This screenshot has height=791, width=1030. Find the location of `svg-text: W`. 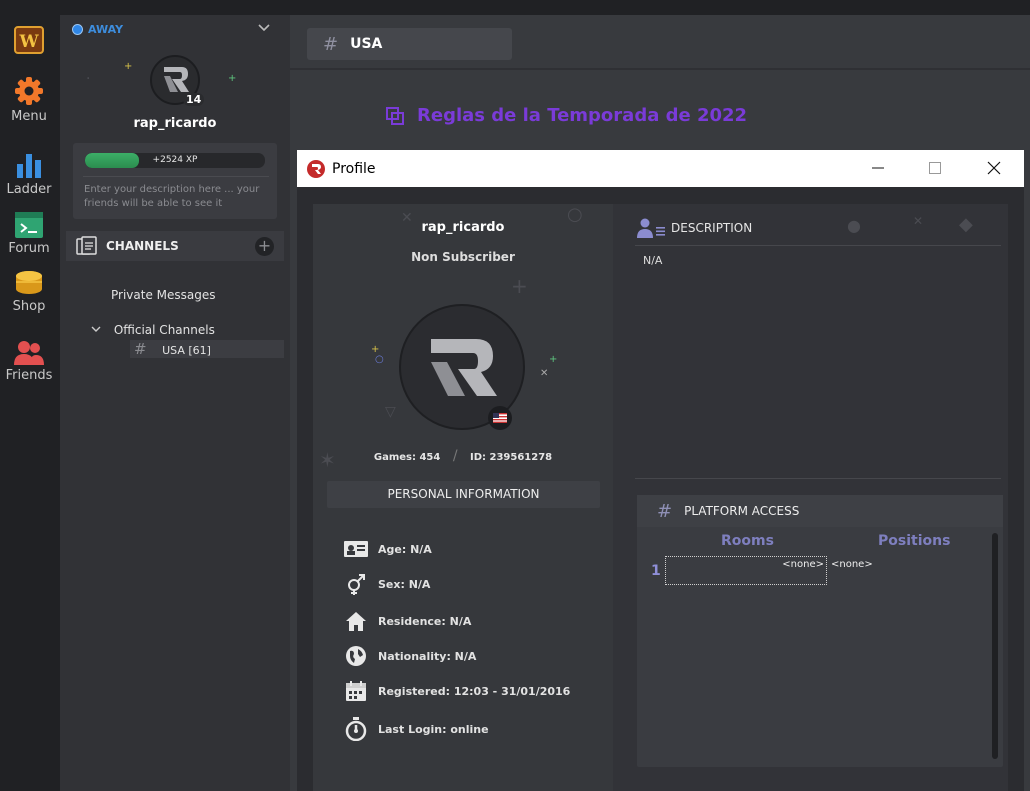

svg-text: W is located at coordinates (28, 42).